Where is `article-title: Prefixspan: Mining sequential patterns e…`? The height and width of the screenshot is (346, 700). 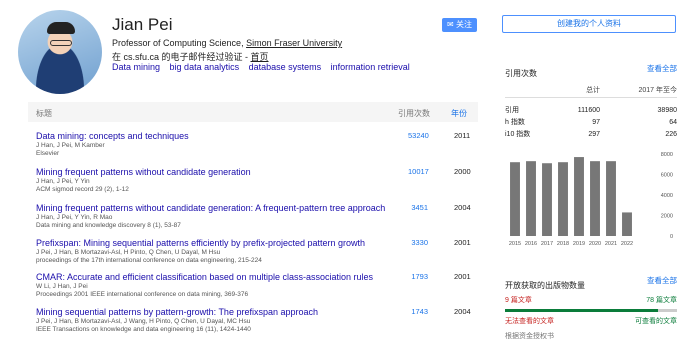 article-title: Prefixspan: Mining sequential patterns e… is located at coordinates (216, 243).